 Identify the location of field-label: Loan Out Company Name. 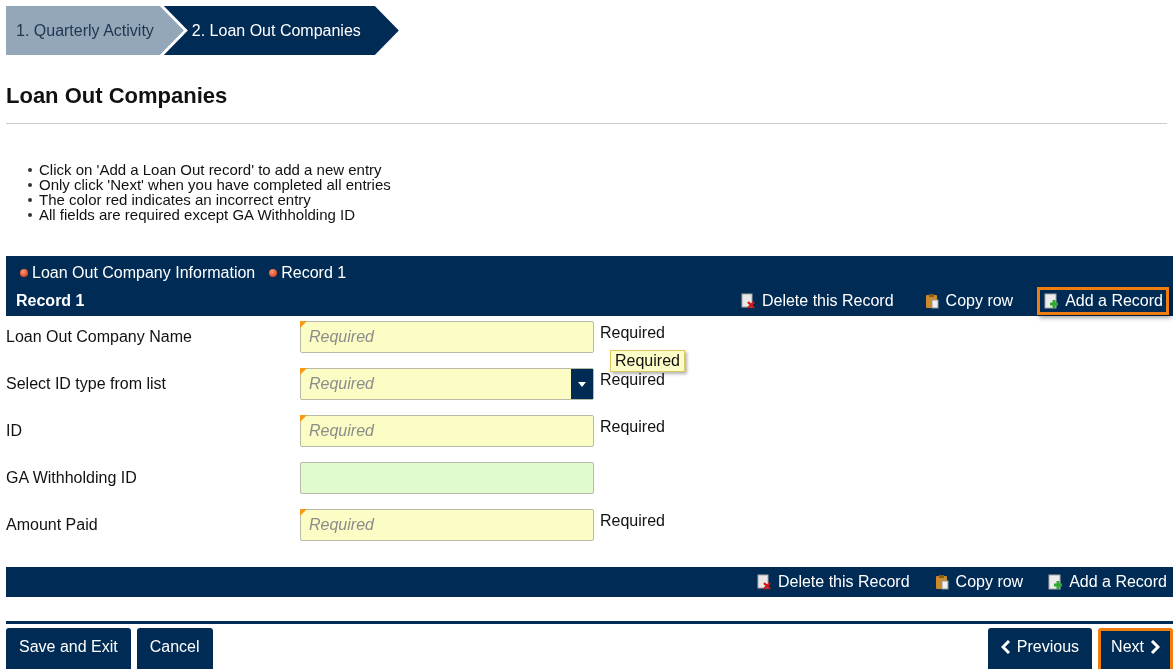
(99, 337).